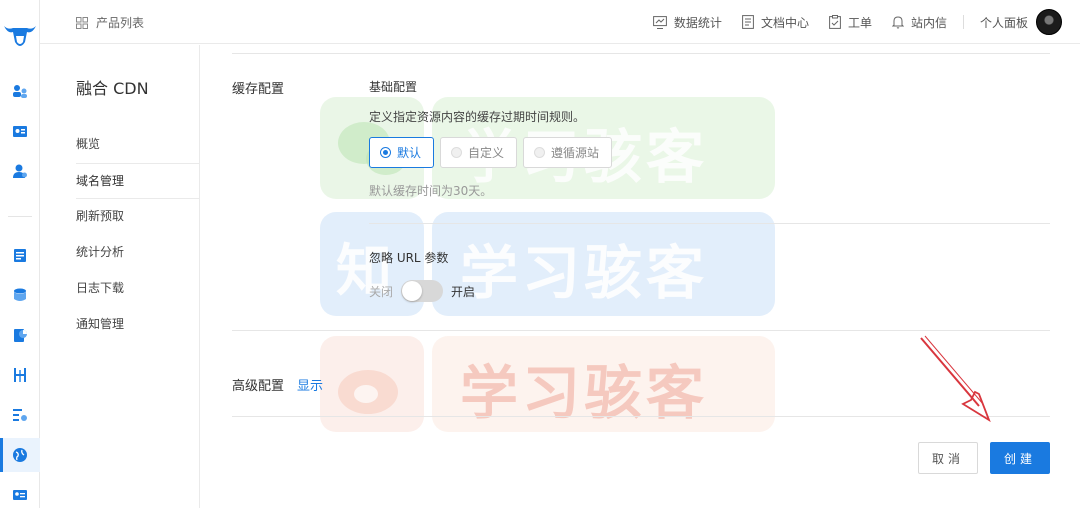  What do you see at coordinates (138, 253) in the screenshot?
I see `sidebar-item-statistics: 统计分析` at bounding box center [138, 253].